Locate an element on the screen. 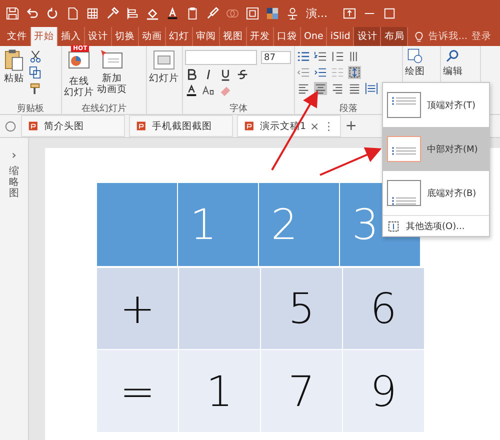 The width and height of the screenshot is (500, 440). expand-button: › is located at coordinates (14, 155).